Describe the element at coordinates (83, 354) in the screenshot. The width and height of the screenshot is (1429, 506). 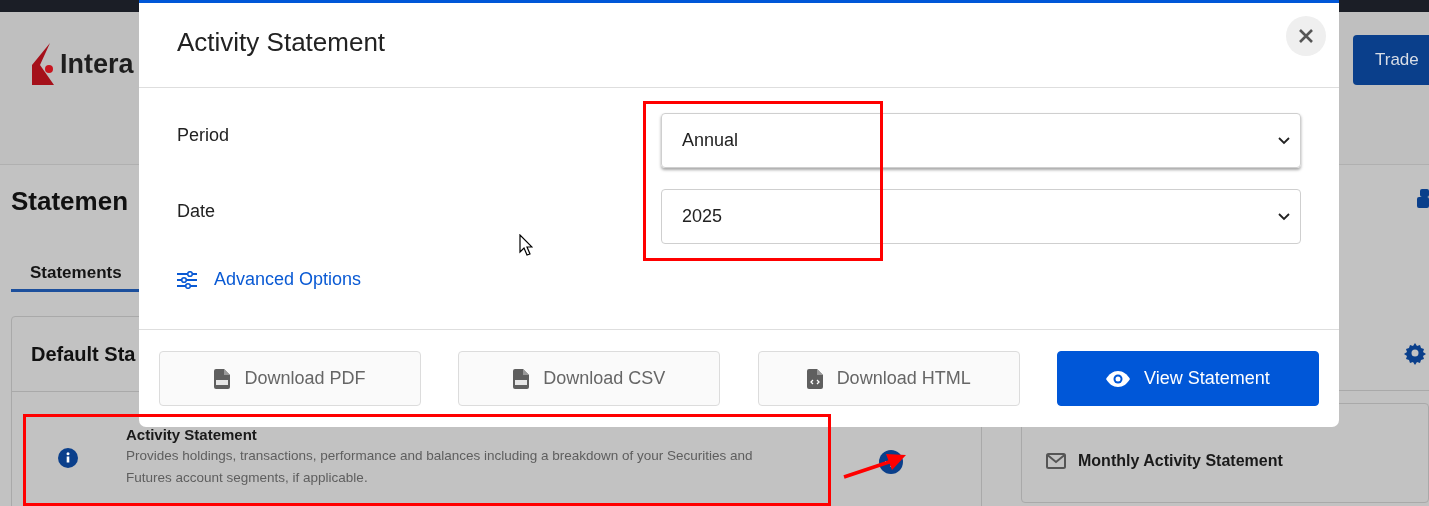
I see `card-title: Default Sta` at that location.